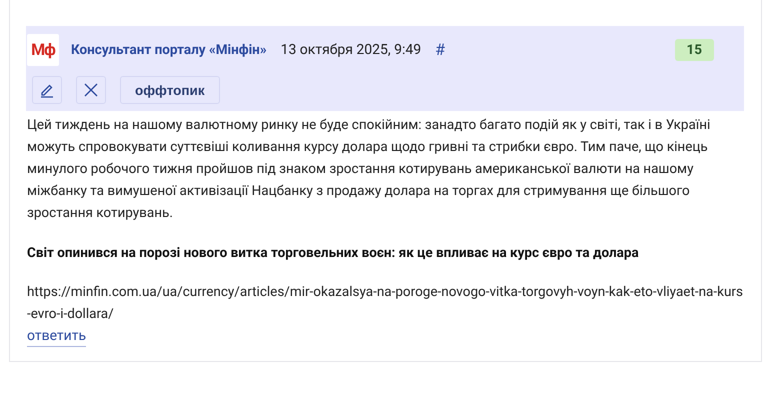 The height and width of the screenshot is (402, 768). I want to click on article-link: https://minfin.com.ua/ua/currency/articles/mir-okazalsya-na-poroge-novogo-vitka-torgovyh-voyn-kak-eto-vliyaet-na-kurs-evro-i-dollara/, so click(385, 303).